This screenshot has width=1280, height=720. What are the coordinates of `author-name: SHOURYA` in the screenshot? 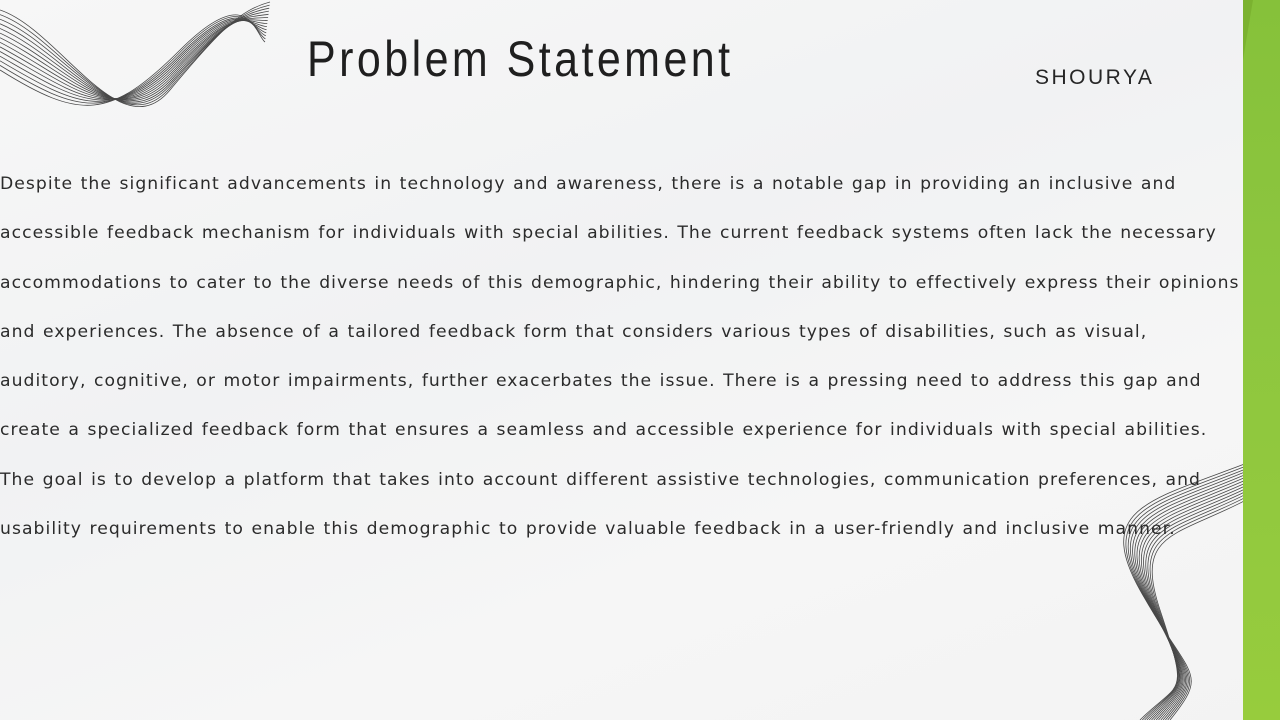 It's located at (1095, 77).